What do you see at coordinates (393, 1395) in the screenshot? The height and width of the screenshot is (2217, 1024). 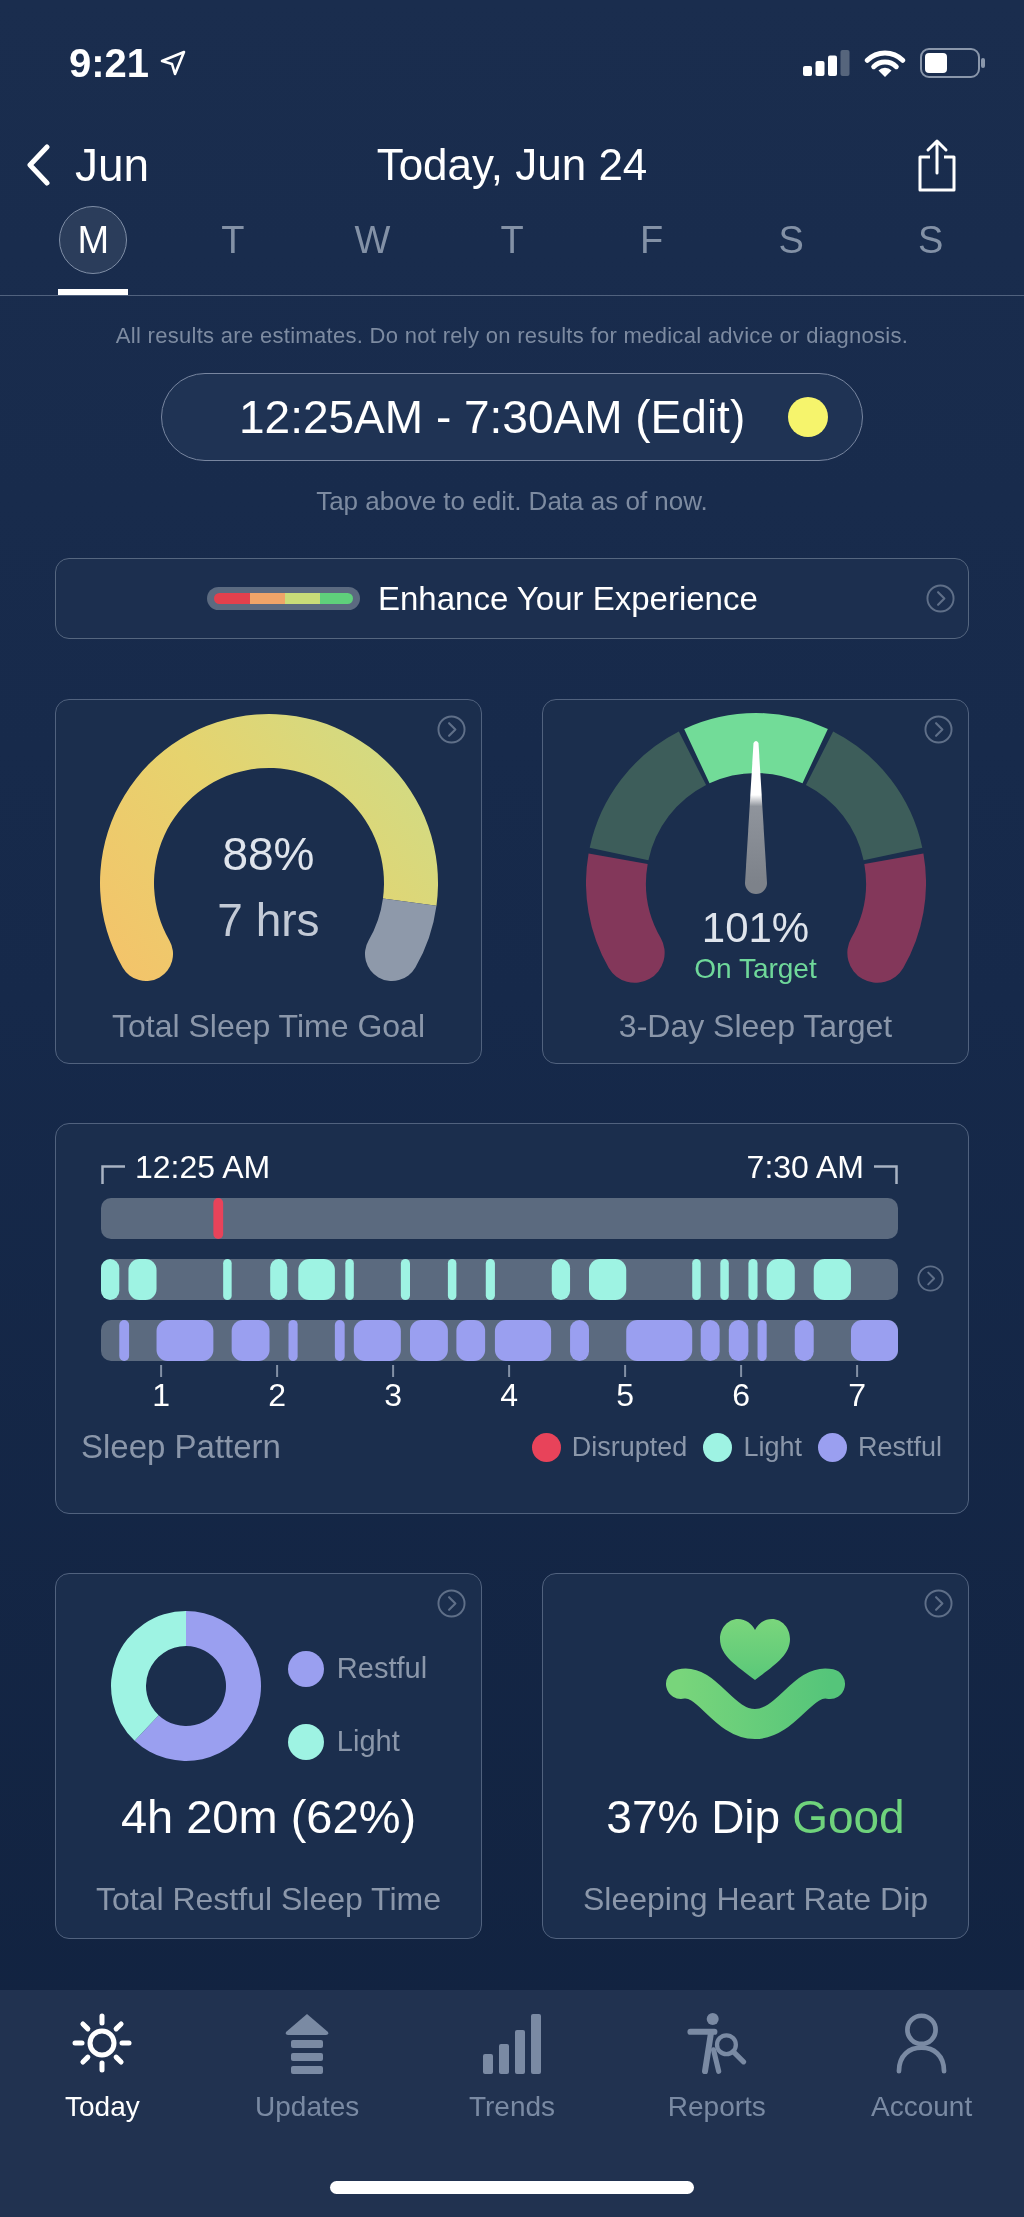 I see `hour-label: 3` at bounding box center [393, 1395].